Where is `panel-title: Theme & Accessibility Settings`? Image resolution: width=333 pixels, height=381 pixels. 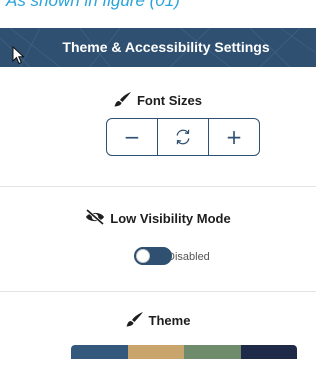
panel-title: Theme & Accessibility Settings is located at coordinates (166, 47).